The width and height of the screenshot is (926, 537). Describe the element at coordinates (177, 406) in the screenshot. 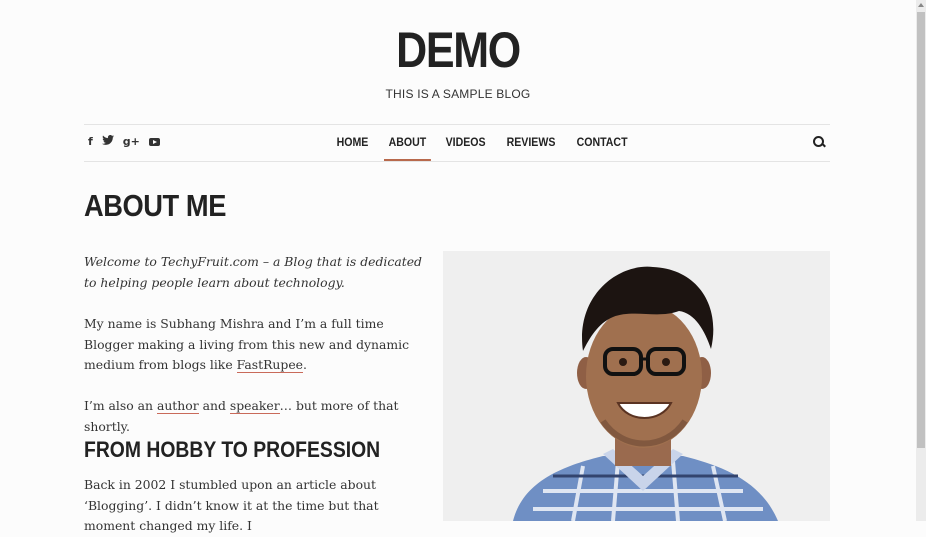

I see `author-link: author` at that location.